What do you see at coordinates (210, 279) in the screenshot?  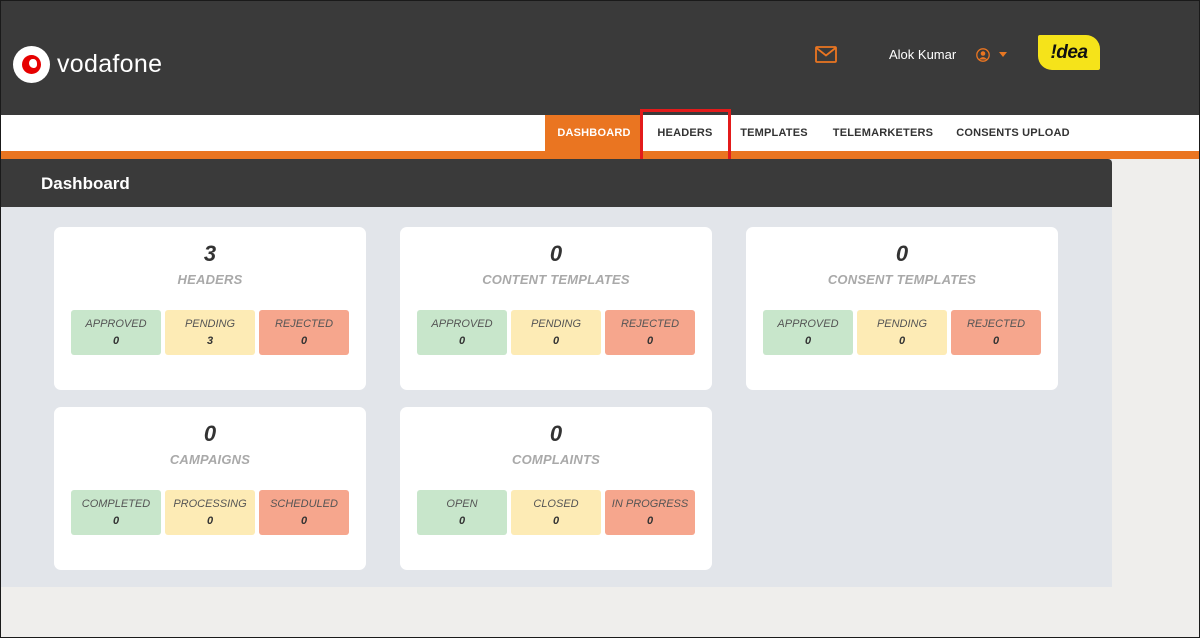 I see `card-label: HEADERS` at bounding box center [210, 279].